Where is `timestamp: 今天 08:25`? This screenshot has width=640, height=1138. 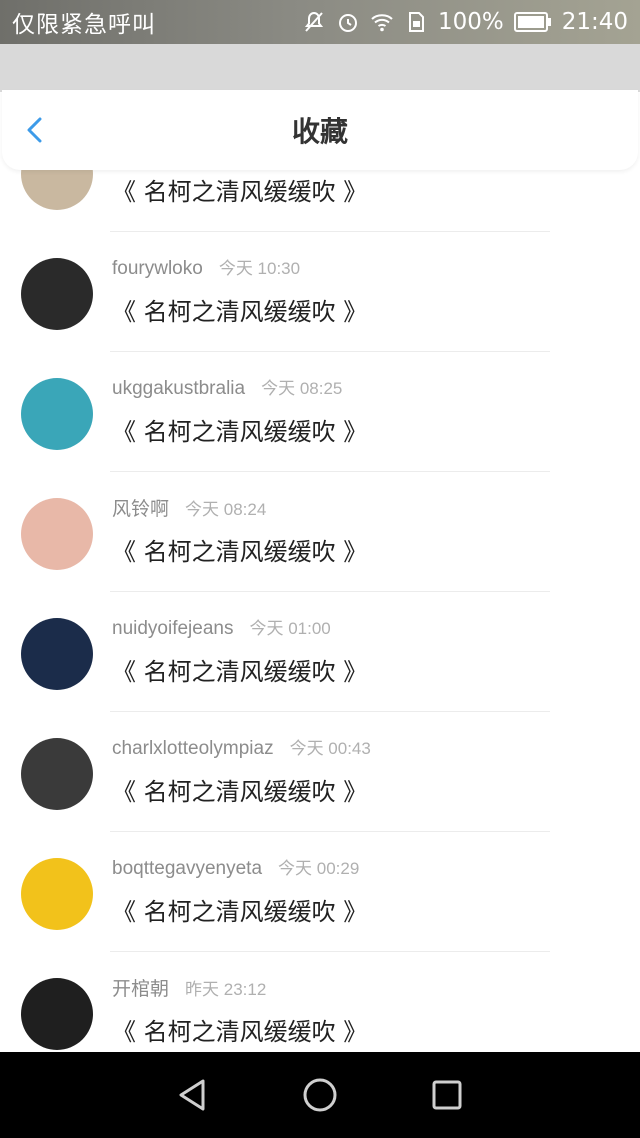 timestamp: 今天 08:25 is located at coordinates (302, 388).